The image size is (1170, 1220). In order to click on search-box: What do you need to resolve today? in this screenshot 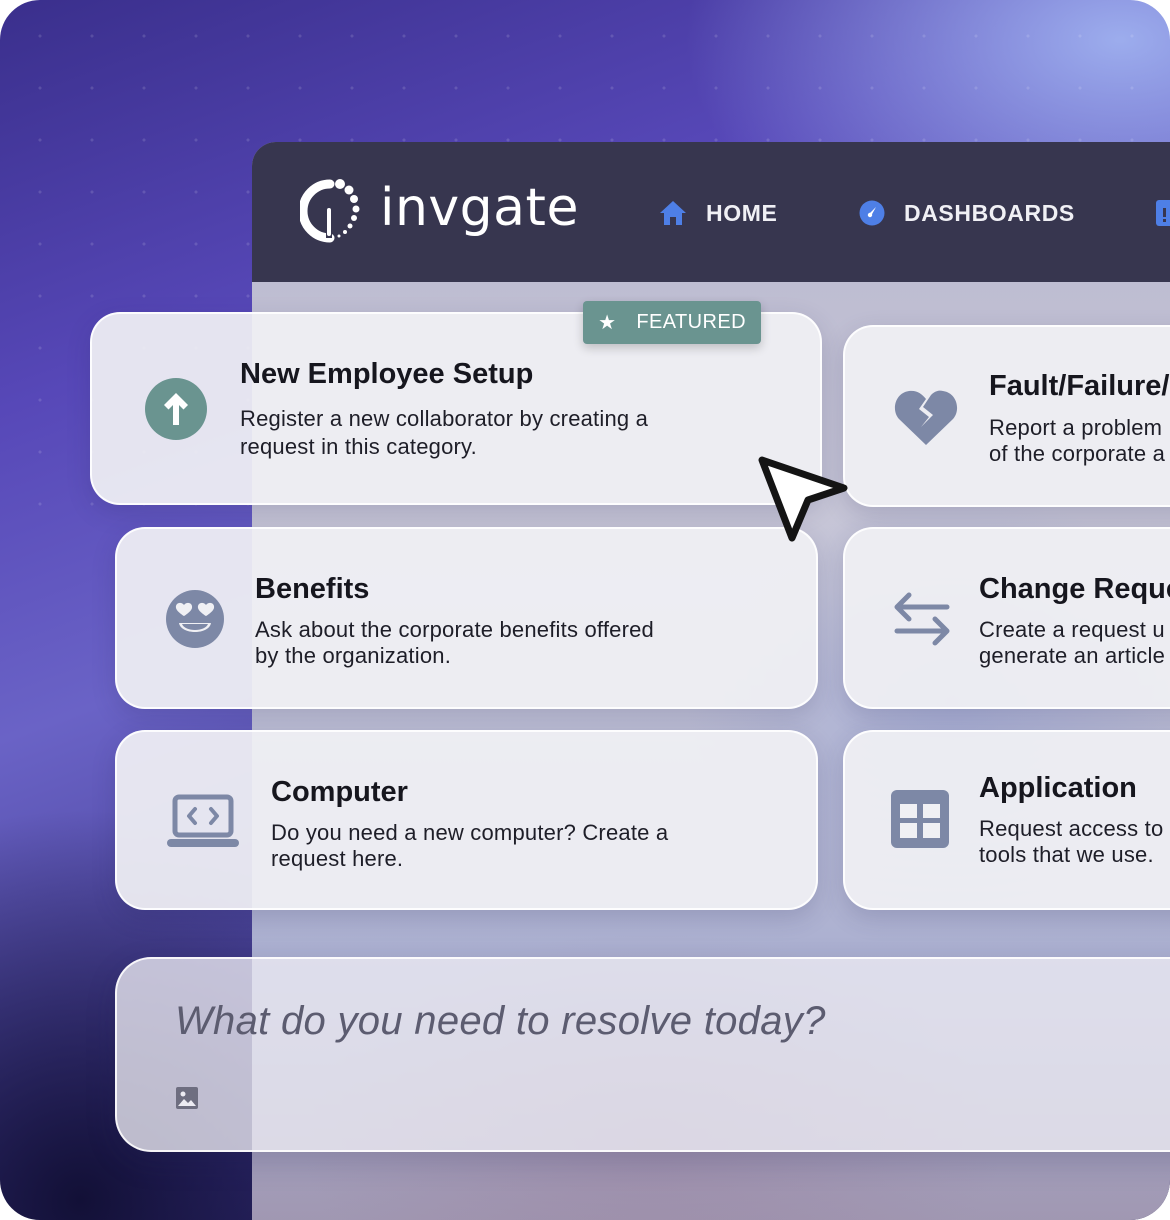, I will do `click(642, 1054)`.